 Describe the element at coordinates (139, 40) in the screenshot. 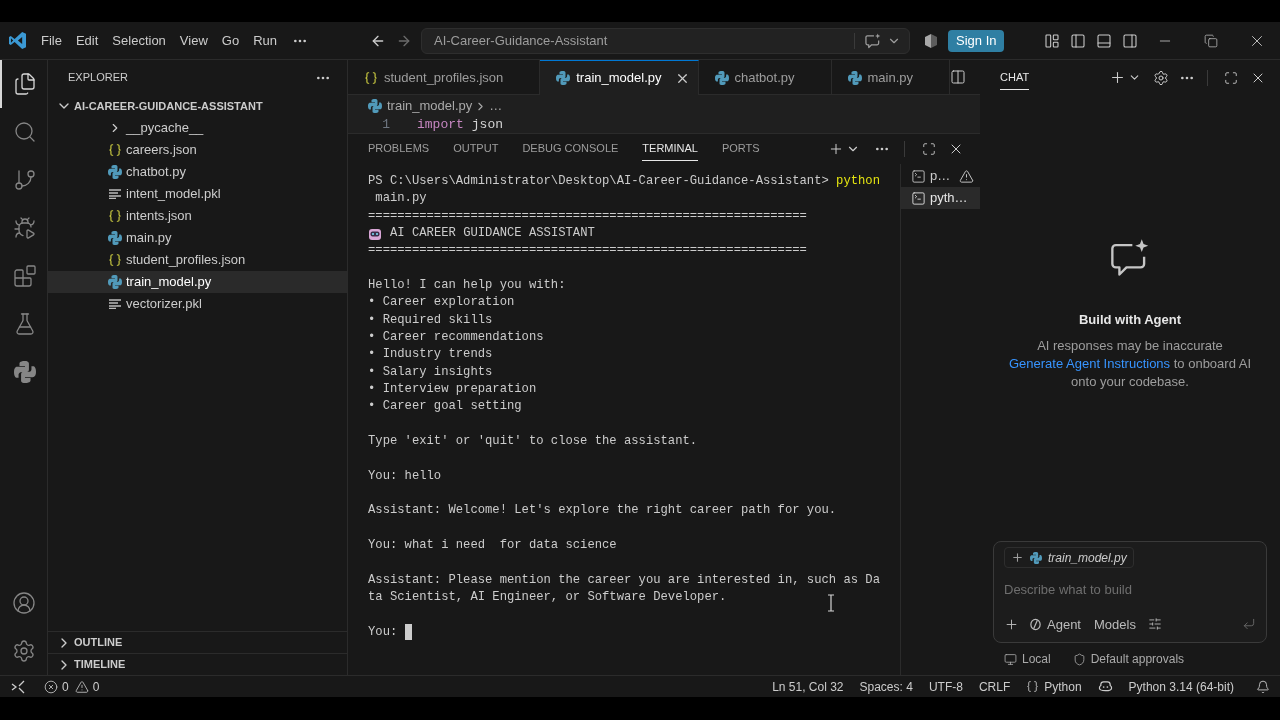

I see `menu-item: Selection` at that location.